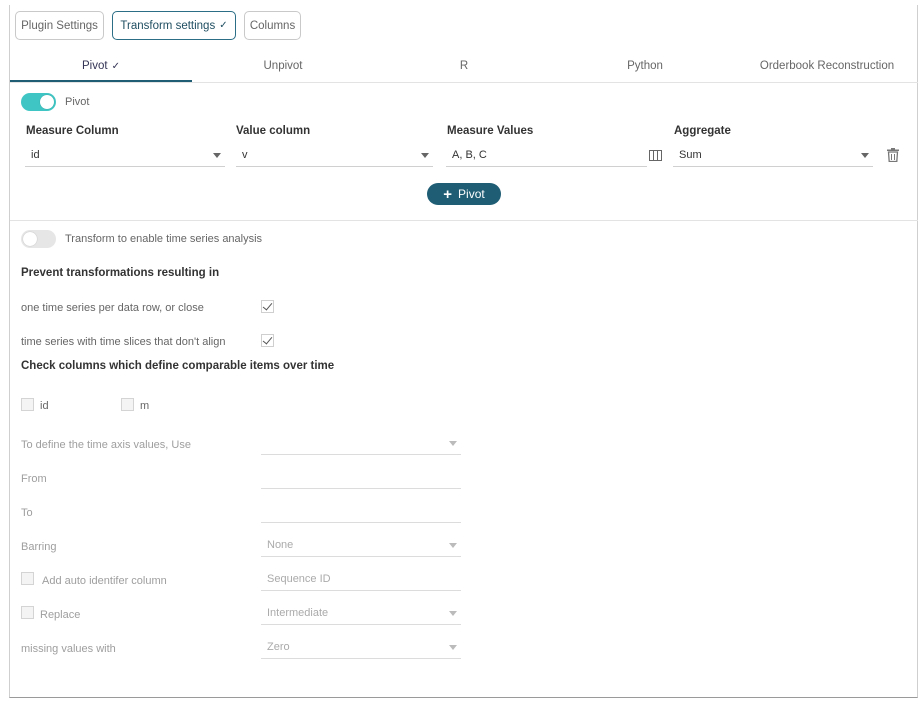 The width and height of the screenshot is (922, 701). I want to click on plugin-settings-label: Plugin Settings, so click(59, 25).